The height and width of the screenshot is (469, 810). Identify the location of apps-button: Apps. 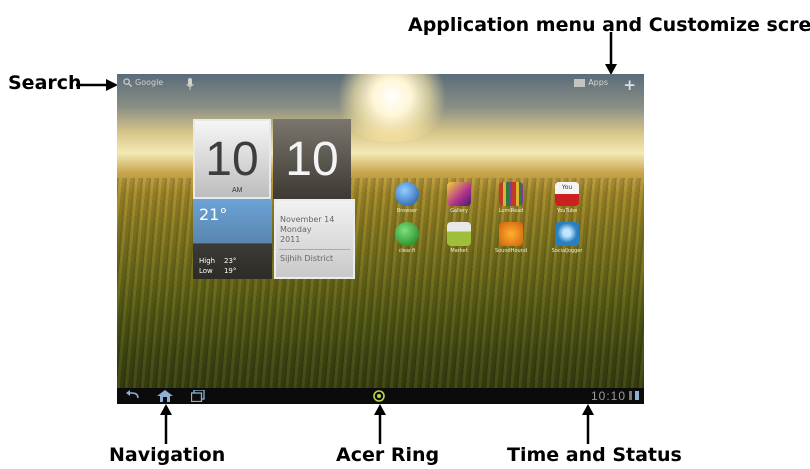
(591, 82).